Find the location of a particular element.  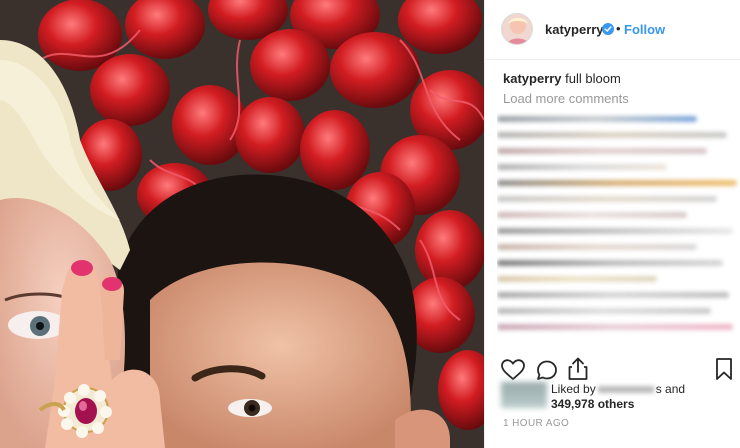

follow-button: Follow is located at coordinates (644, 29).